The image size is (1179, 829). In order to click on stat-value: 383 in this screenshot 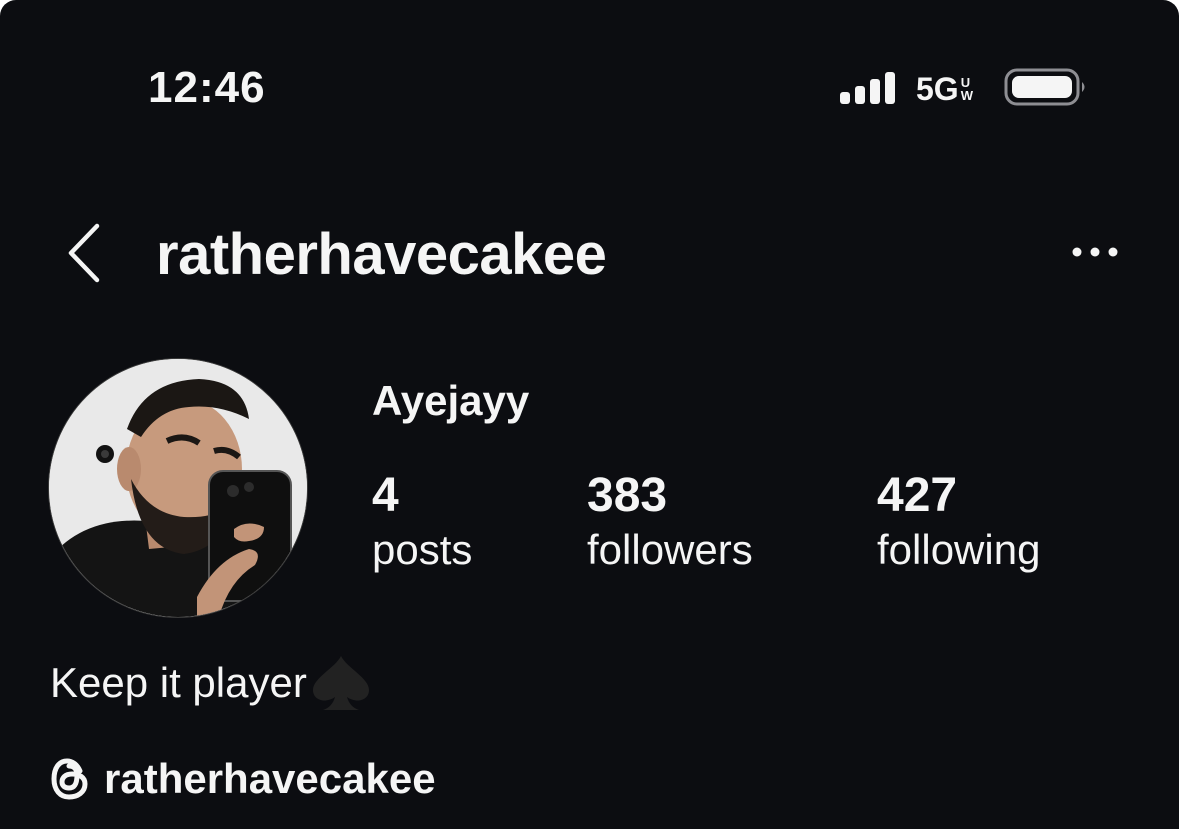, I will do `click(627, 495)`.